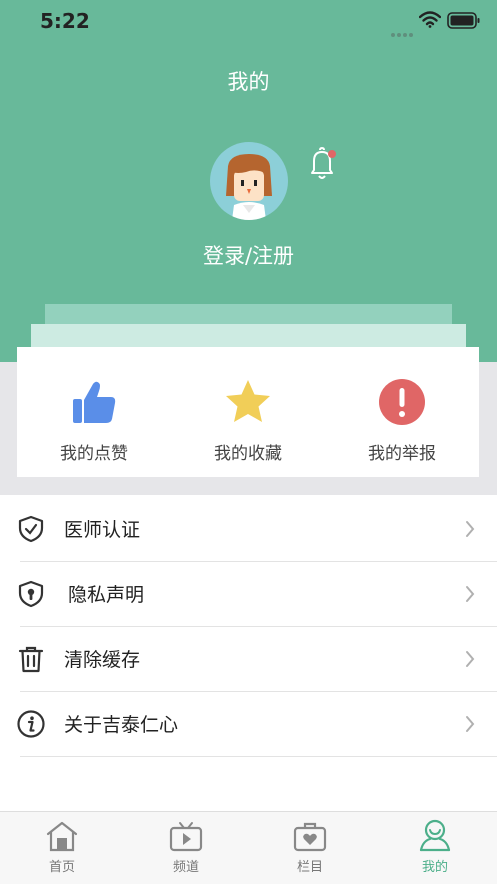 This screenshot has height=884, width=497. What do you see at coordinates (102, 530) in the screenshot?
I see `menu-label: 医师认证` at bounding box center [102, 530].